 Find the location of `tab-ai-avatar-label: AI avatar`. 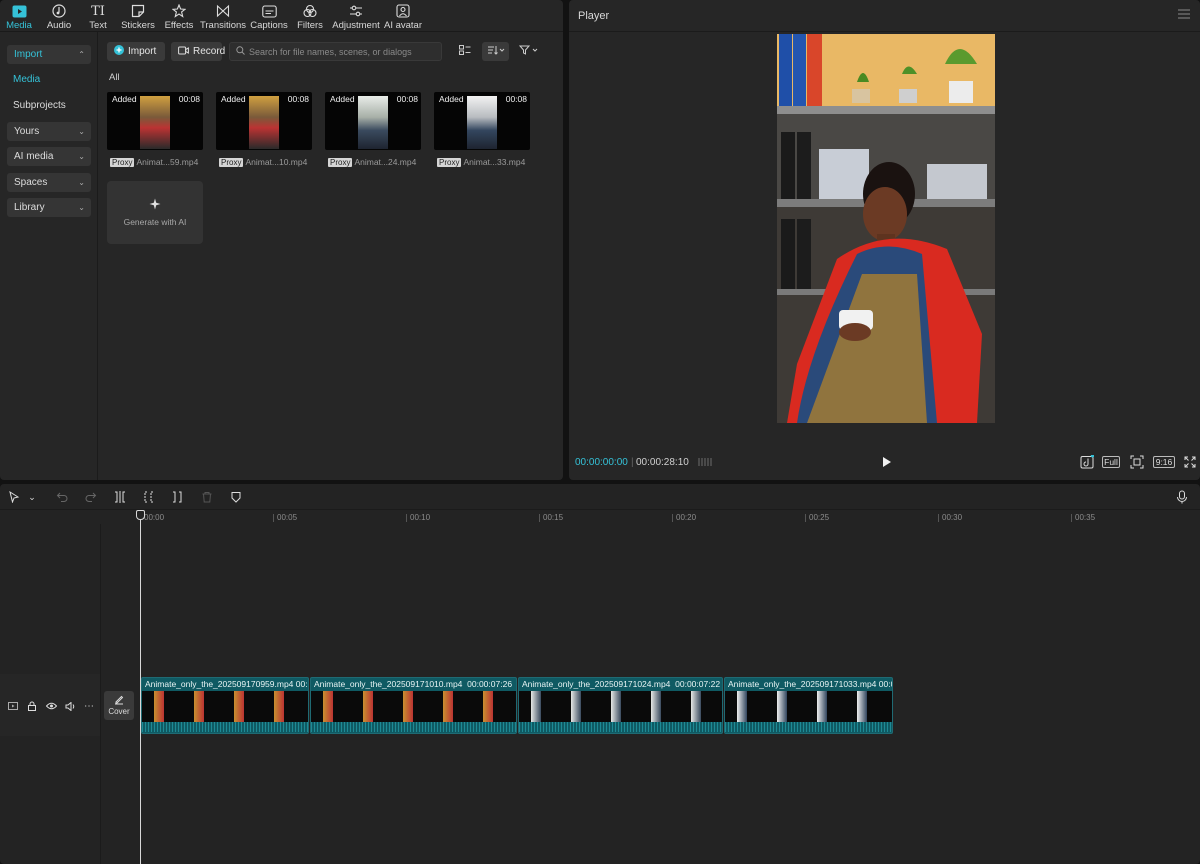

tab-ai-avatar-label: AI avatar is located at coordinates (403, 25).